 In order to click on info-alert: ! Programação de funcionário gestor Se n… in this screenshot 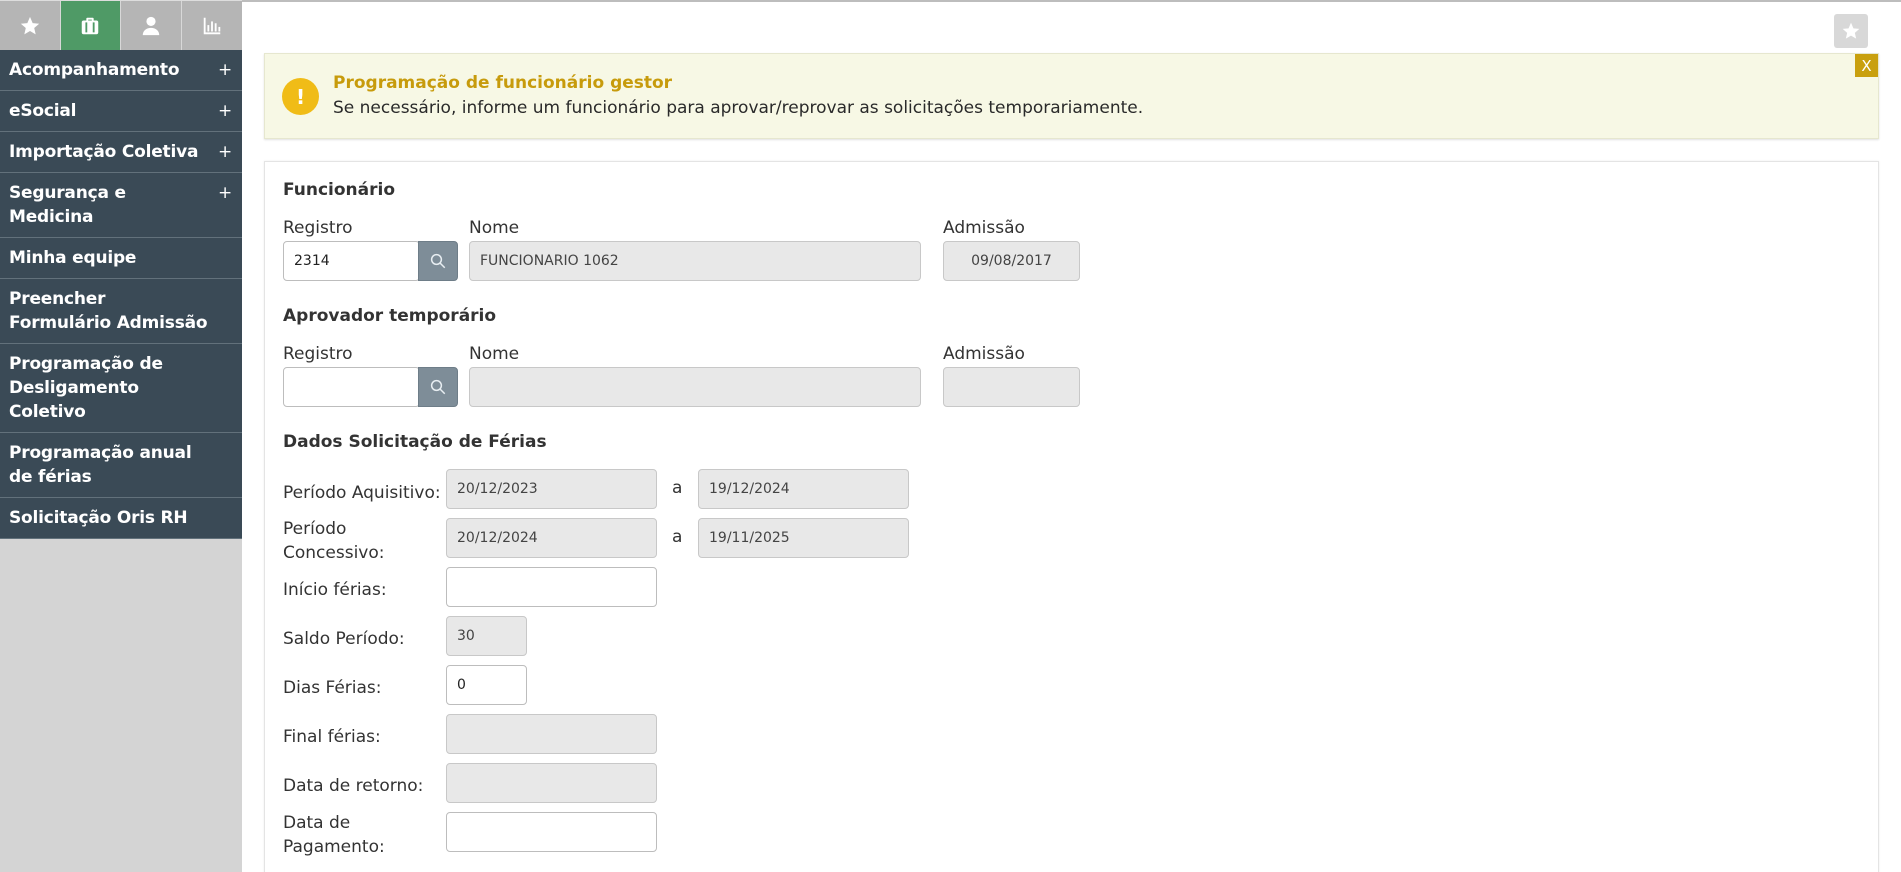, I will do `click(1071, 96)`.